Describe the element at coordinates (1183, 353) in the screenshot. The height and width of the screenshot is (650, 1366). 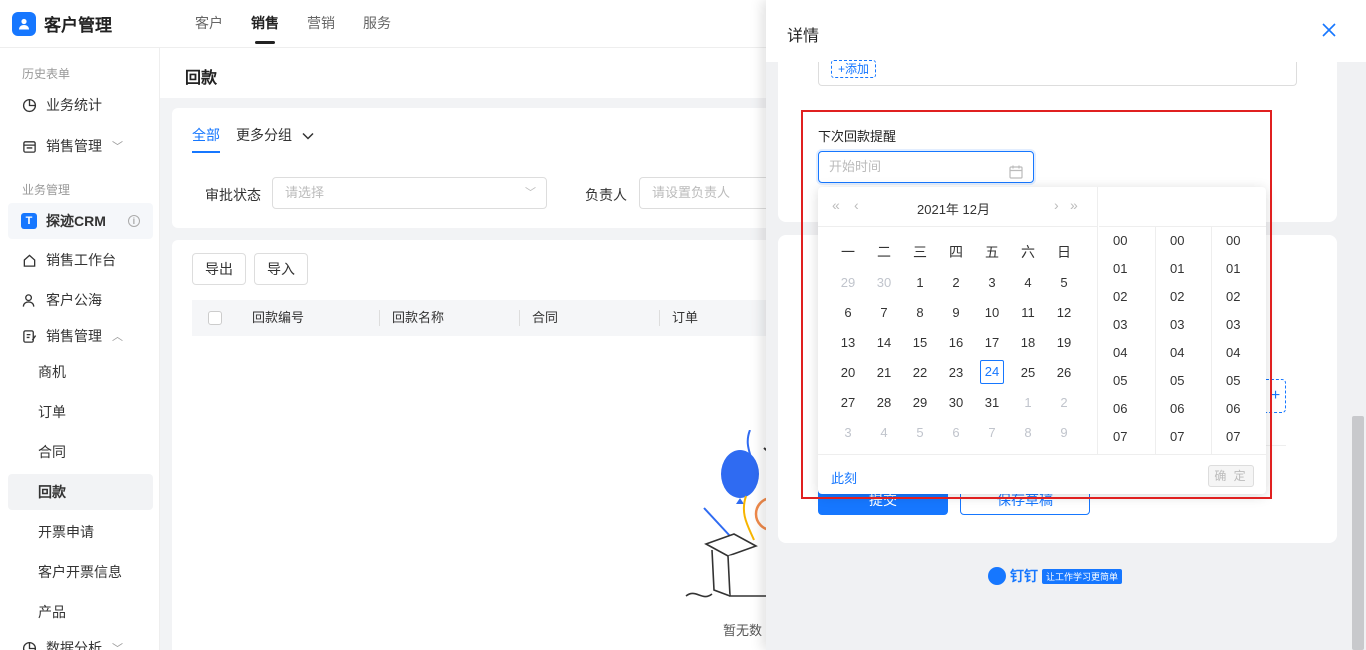
I see `minute-option: 04` at that location.